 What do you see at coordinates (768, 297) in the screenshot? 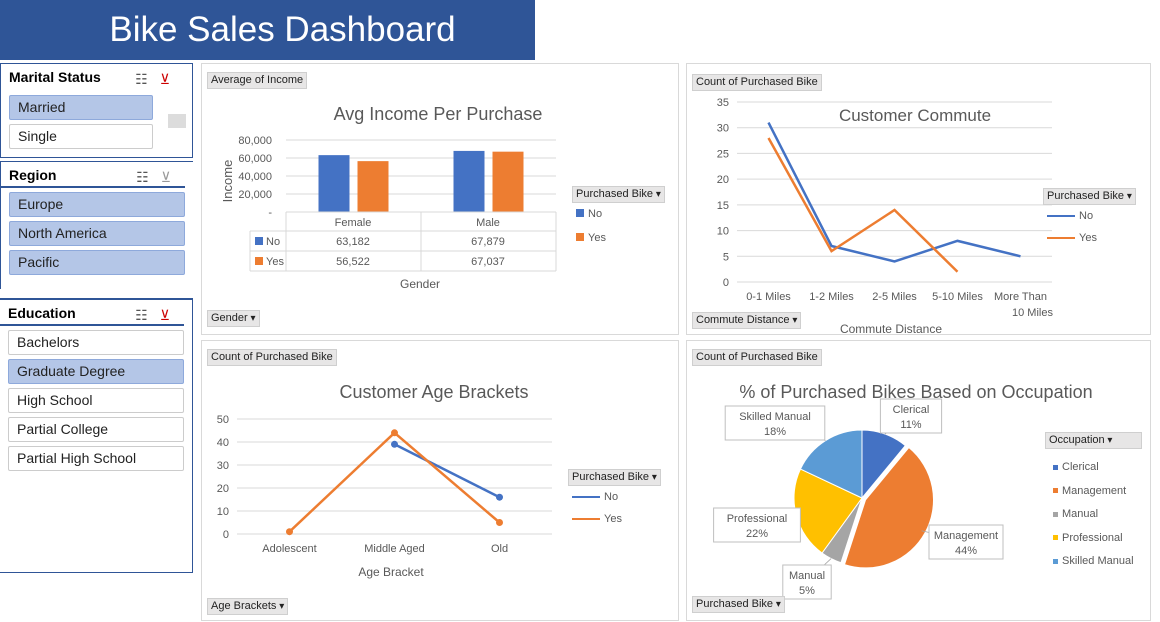
I see `x-tick-label: 0-1 Miles` at bounding box center [768, 297].